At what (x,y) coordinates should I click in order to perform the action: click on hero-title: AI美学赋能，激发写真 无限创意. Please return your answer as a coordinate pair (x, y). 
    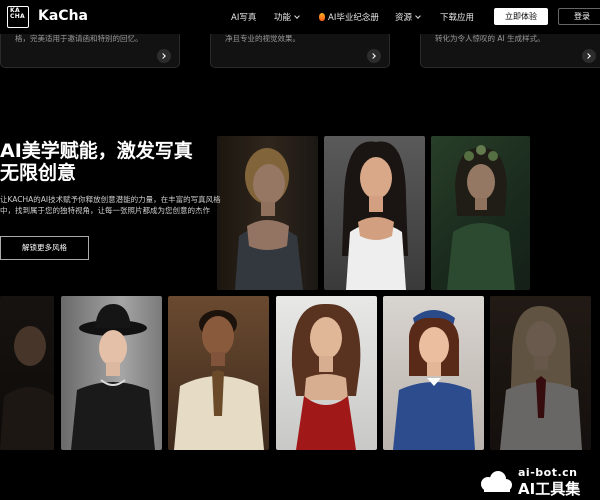
    Looking at the image, I should click on (96, 162).